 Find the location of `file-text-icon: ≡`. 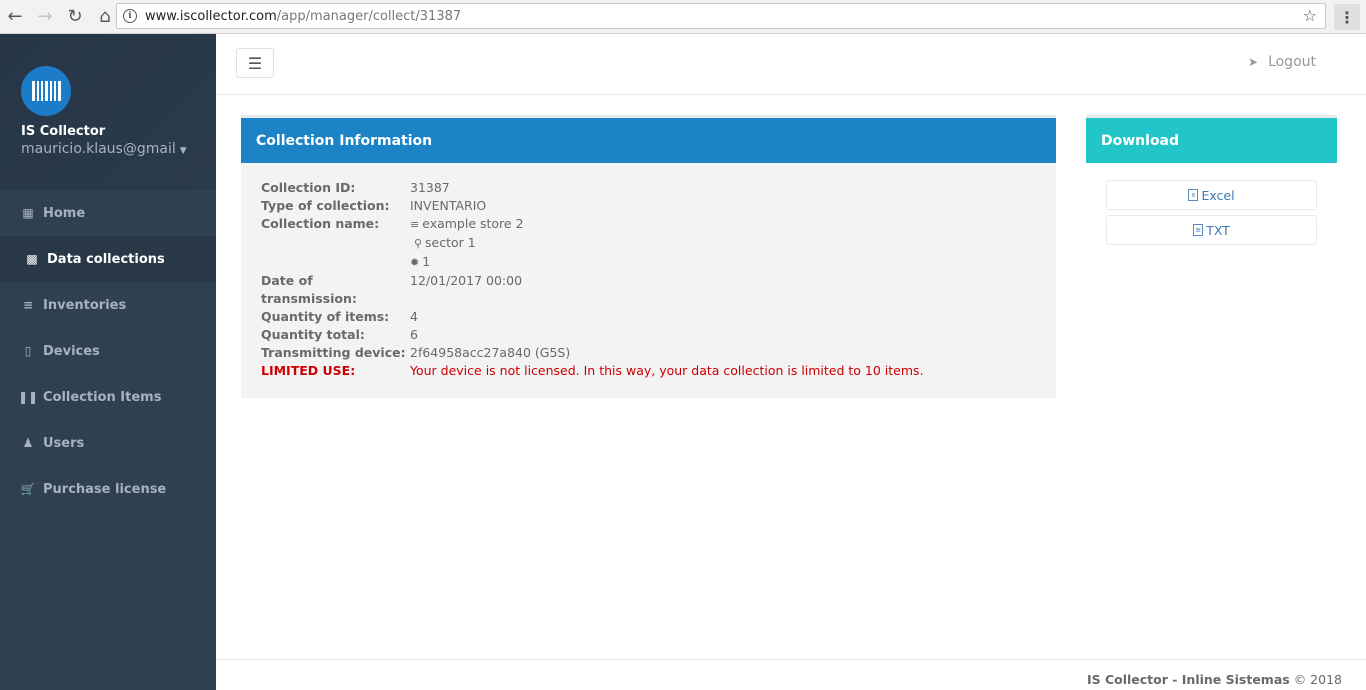

file-text-icon: ≡ is located at coordinates (1198, 230).